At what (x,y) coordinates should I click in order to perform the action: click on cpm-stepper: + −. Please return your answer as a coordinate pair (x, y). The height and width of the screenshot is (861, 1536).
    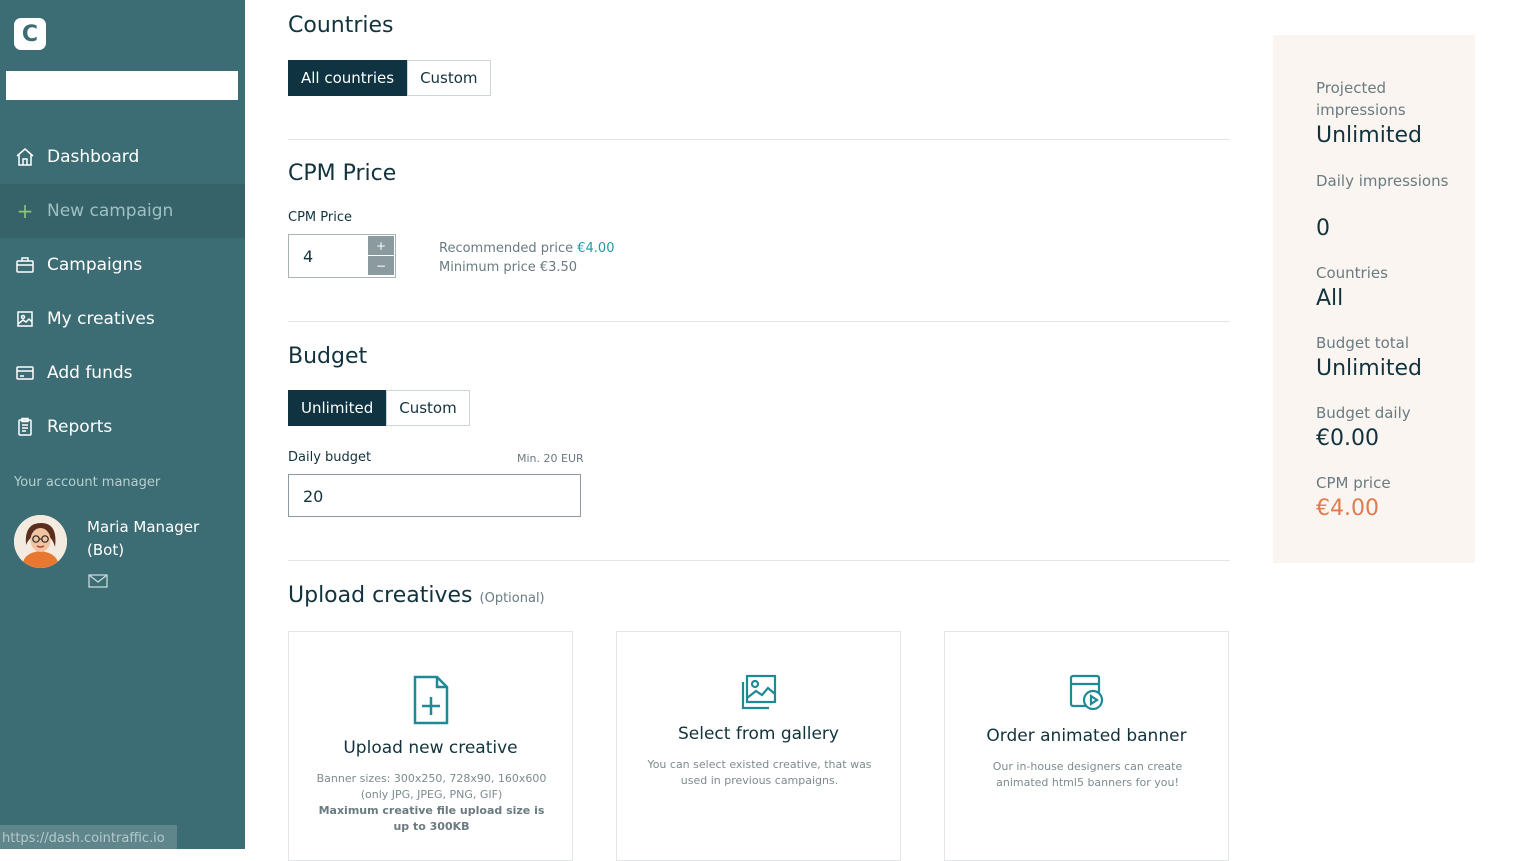
    Looking at the image, I should click on (381, 256).